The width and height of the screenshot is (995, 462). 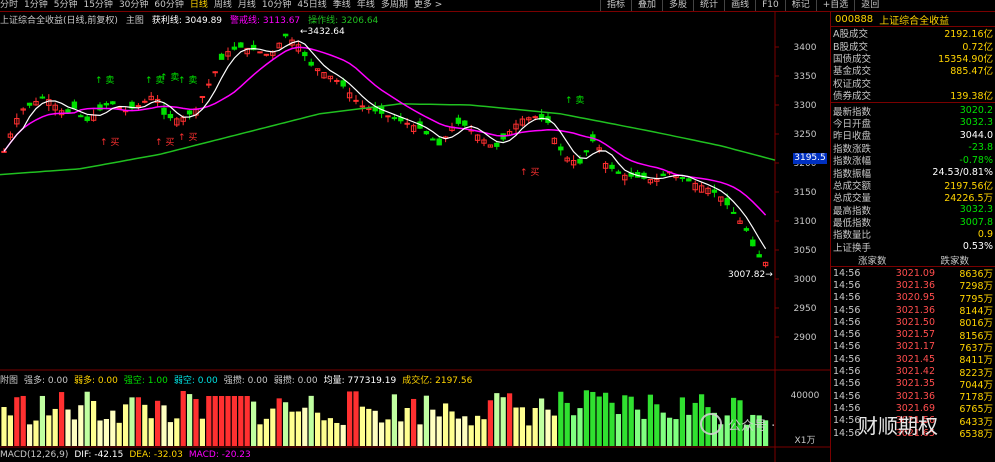 I want to click on watermark: 公众号 ·, so click(x=762, y=424).